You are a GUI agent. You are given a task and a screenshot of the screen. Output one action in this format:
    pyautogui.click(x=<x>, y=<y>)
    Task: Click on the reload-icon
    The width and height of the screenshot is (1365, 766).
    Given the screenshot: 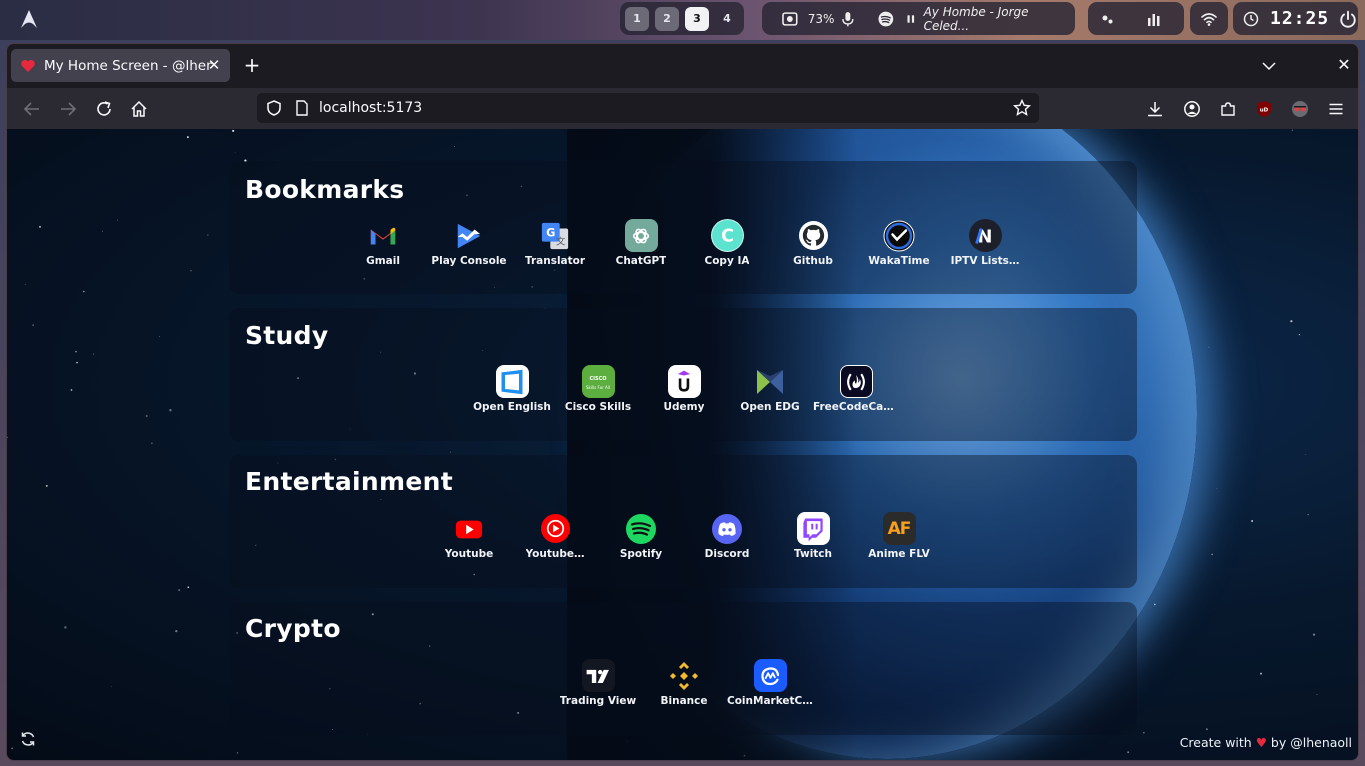 What is the action you would take?
    pyautogui.click(x=104, y=109)
    